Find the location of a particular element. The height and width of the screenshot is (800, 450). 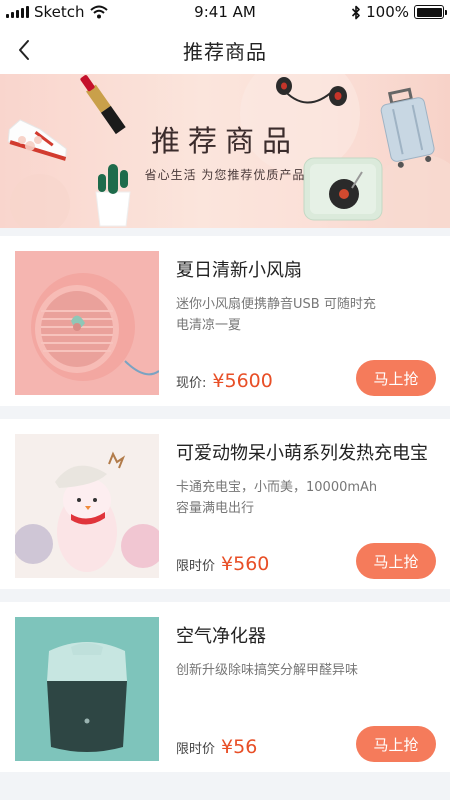

battery-percent: 100% is located at coordinates (387, 12).